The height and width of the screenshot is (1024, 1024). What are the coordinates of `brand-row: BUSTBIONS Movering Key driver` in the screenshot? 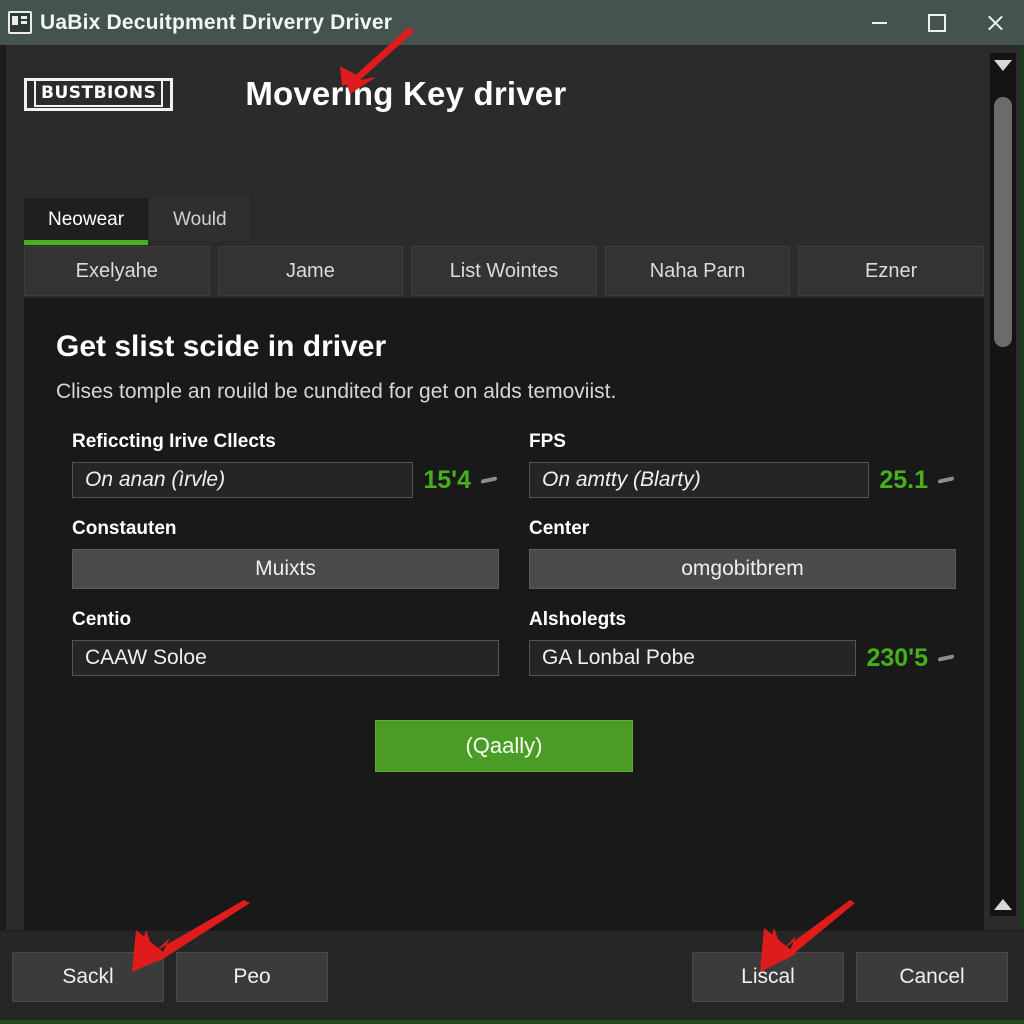 It's located at (295, 94).